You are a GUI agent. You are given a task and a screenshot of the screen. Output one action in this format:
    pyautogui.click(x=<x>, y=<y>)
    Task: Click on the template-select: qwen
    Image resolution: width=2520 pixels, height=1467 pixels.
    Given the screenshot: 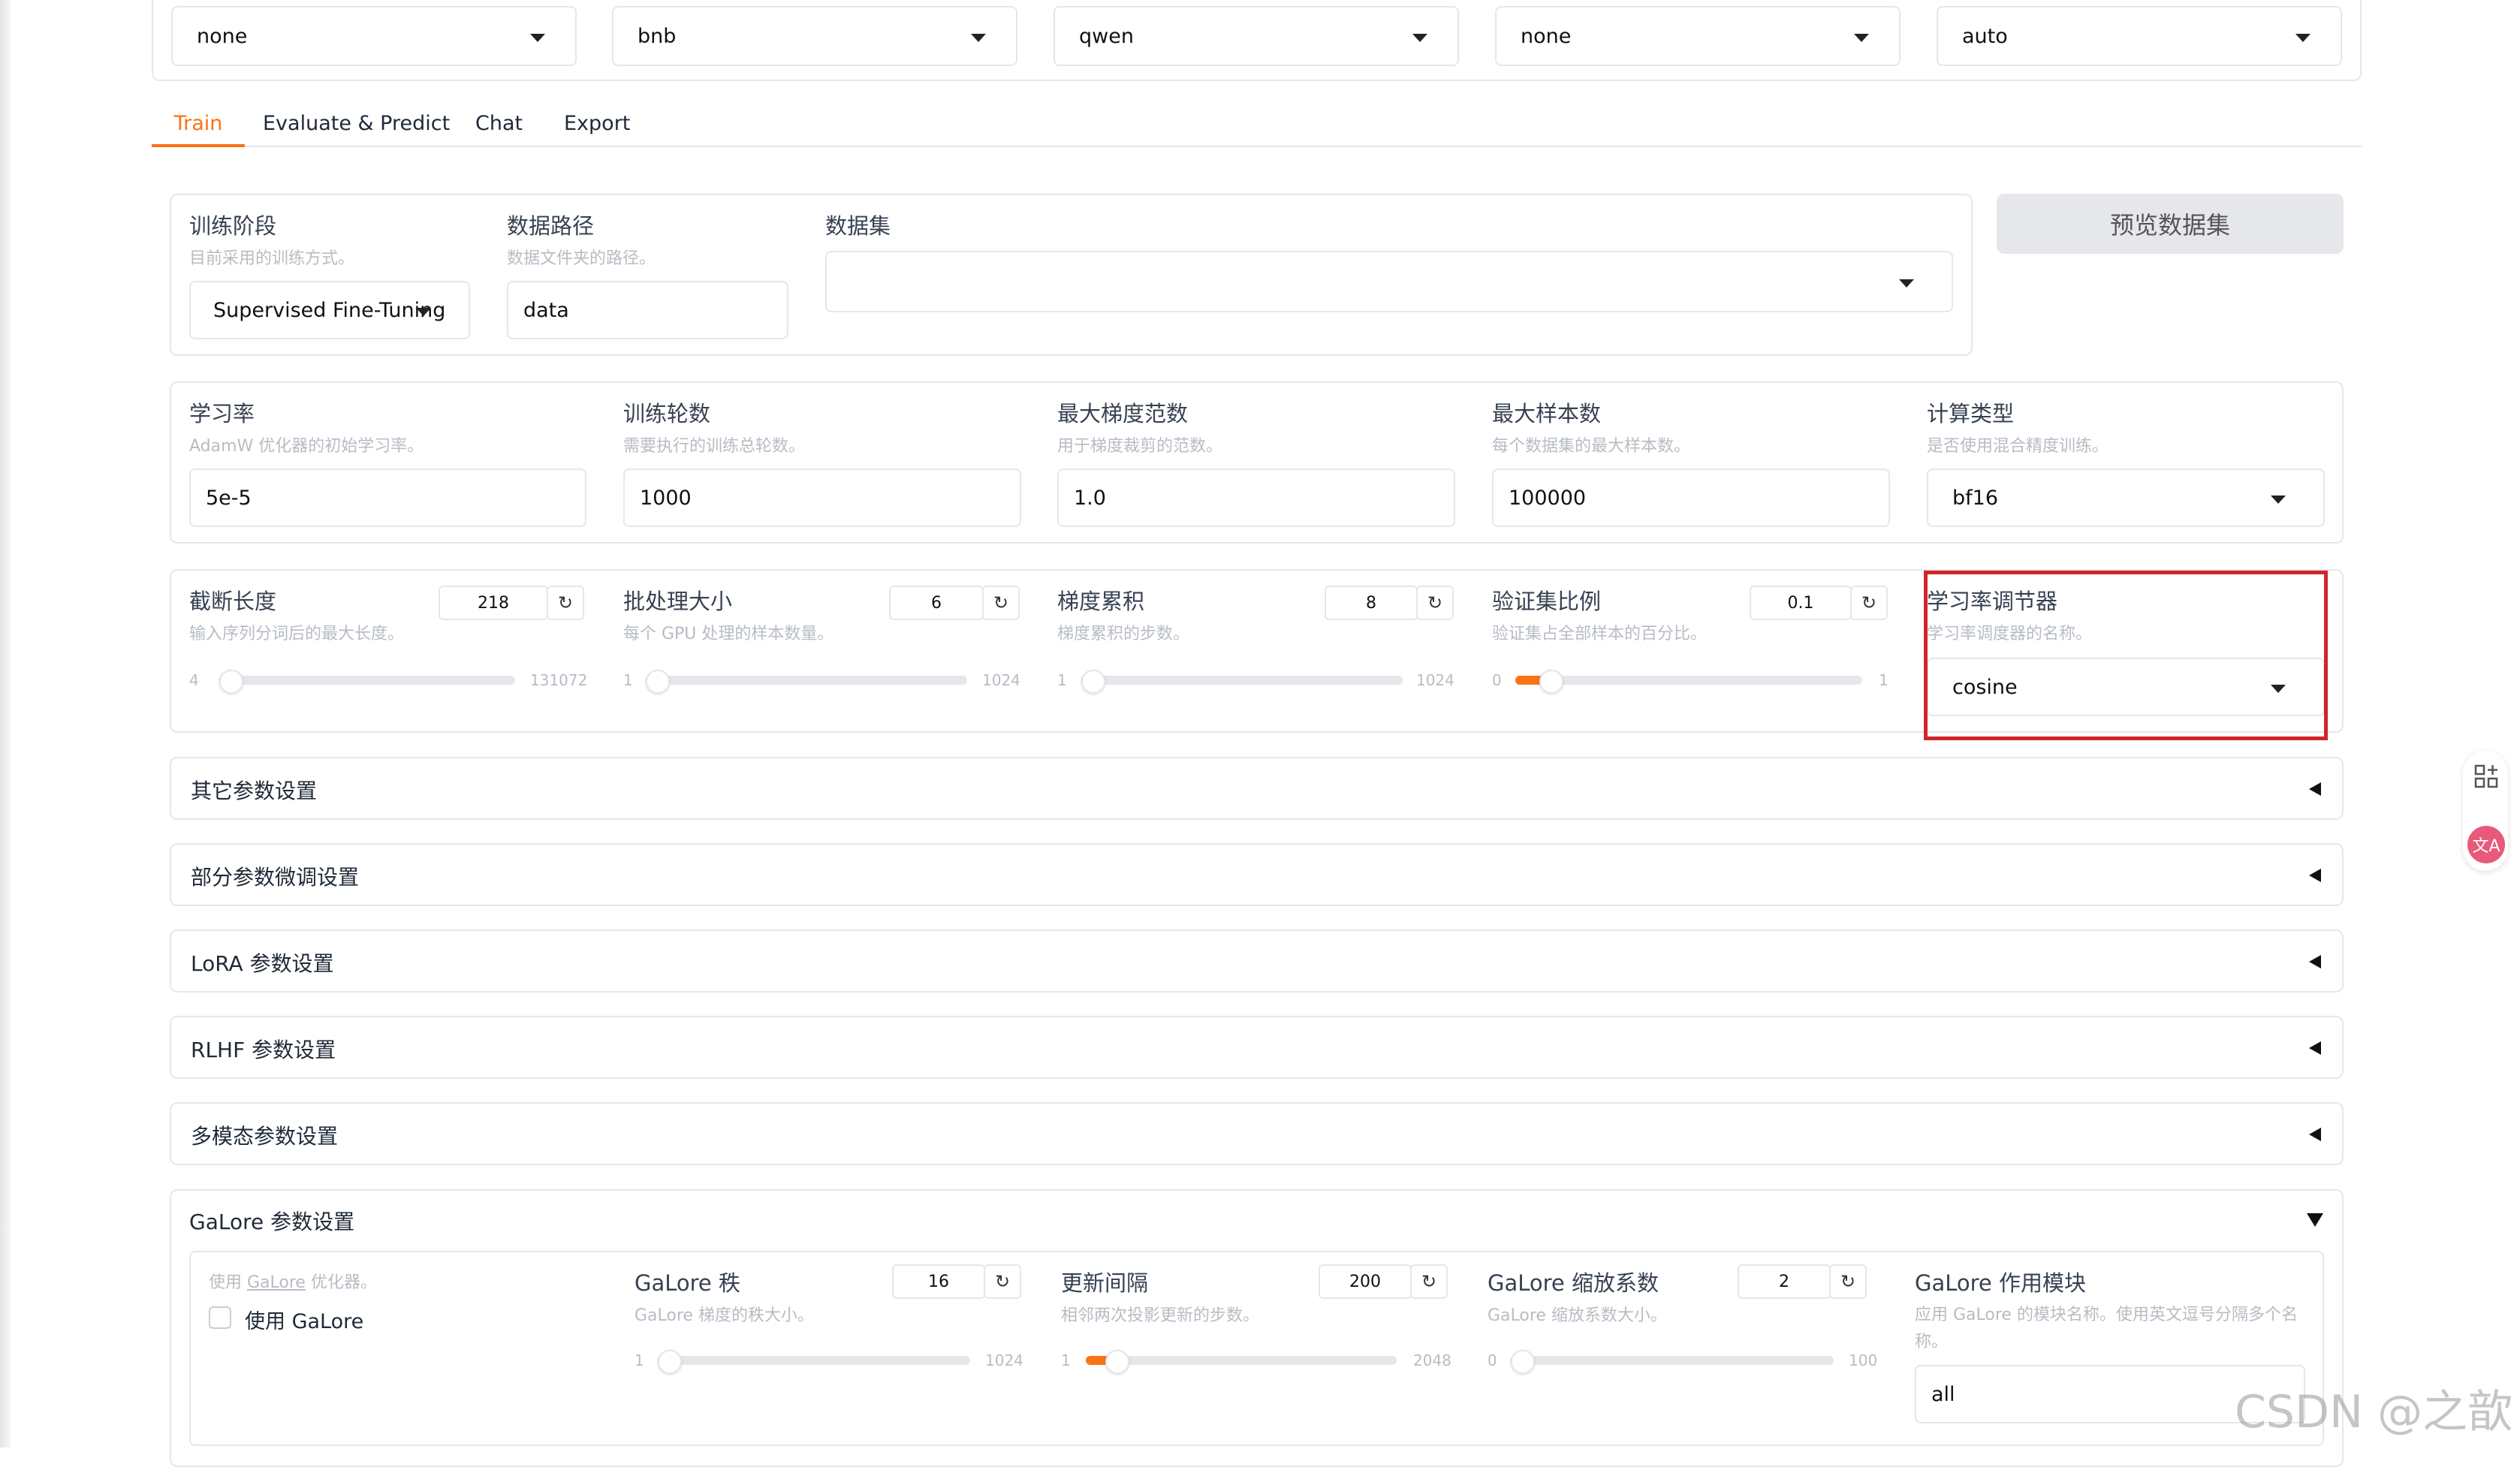 What is the action you would take?
    pyautogui.click(x=1256, y=36)
    